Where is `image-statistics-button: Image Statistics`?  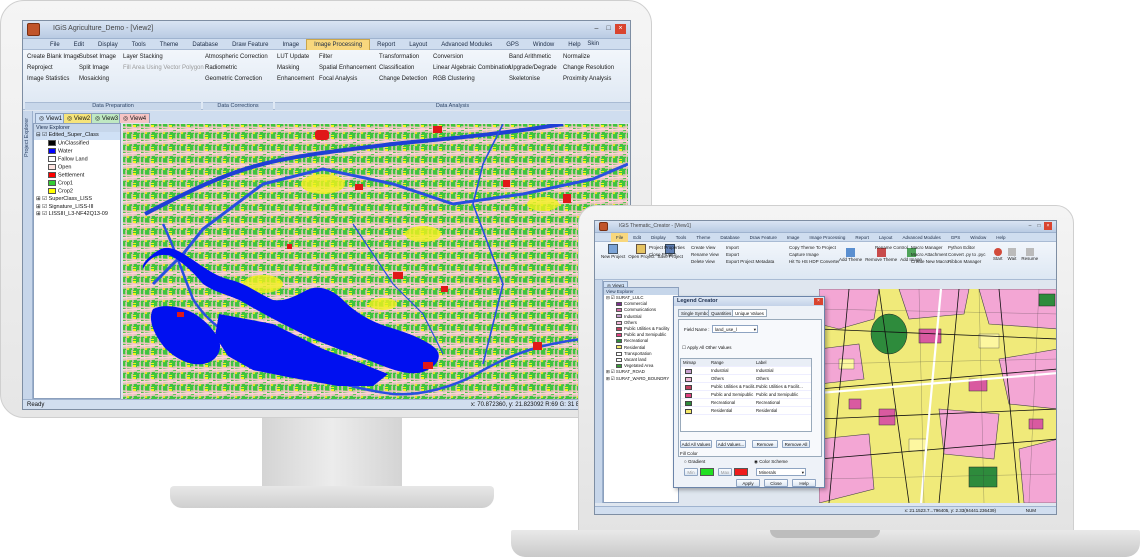 image-statistics-button: Image Statistics is located at coordinates (53, 79).